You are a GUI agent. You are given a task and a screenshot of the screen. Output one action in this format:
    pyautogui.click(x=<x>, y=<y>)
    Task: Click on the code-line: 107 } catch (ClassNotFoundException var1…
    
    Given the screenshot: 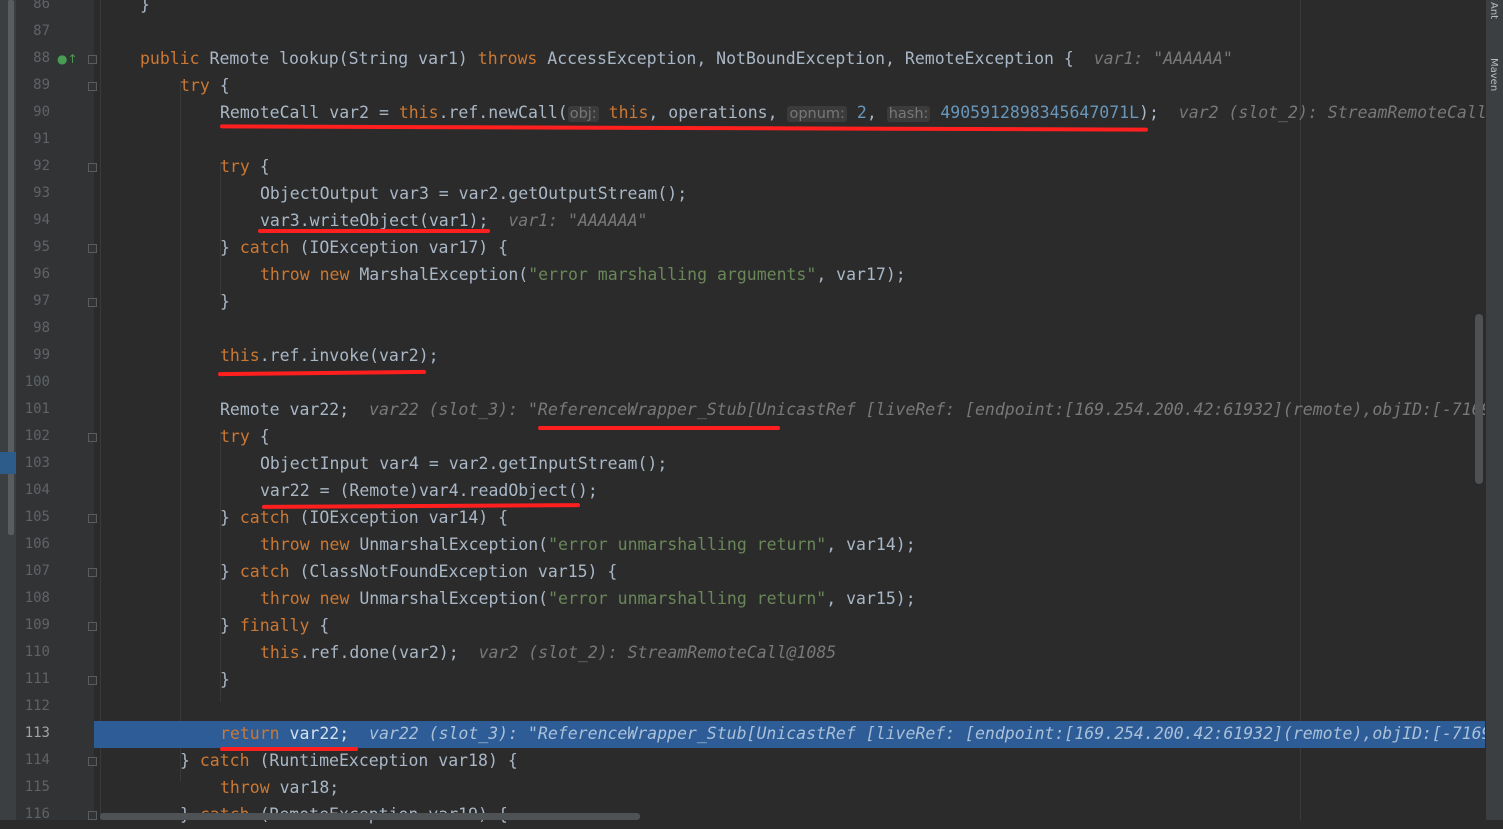 What is the action you would take?
    pyautogui.click(x=742, y=572)
    